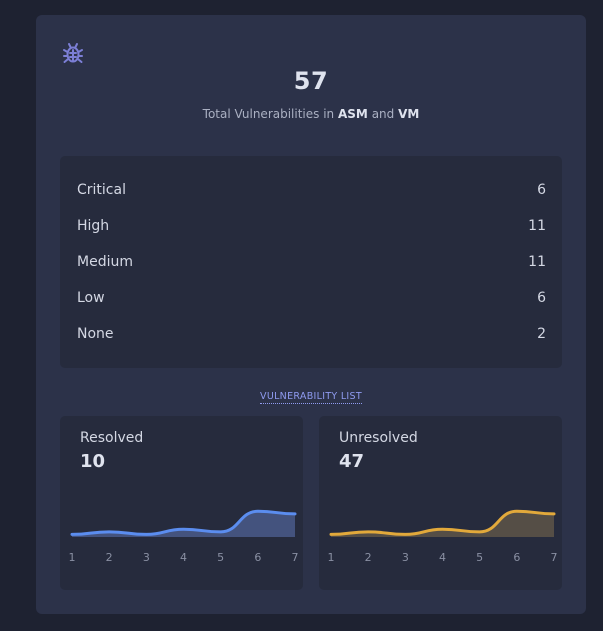 Image resolution: width=603 pixels, height=631 pixels. Describe the element at coordinates (311, 81) in the screenshot. I see `total-vulnerabilities-count: 57` at that location.